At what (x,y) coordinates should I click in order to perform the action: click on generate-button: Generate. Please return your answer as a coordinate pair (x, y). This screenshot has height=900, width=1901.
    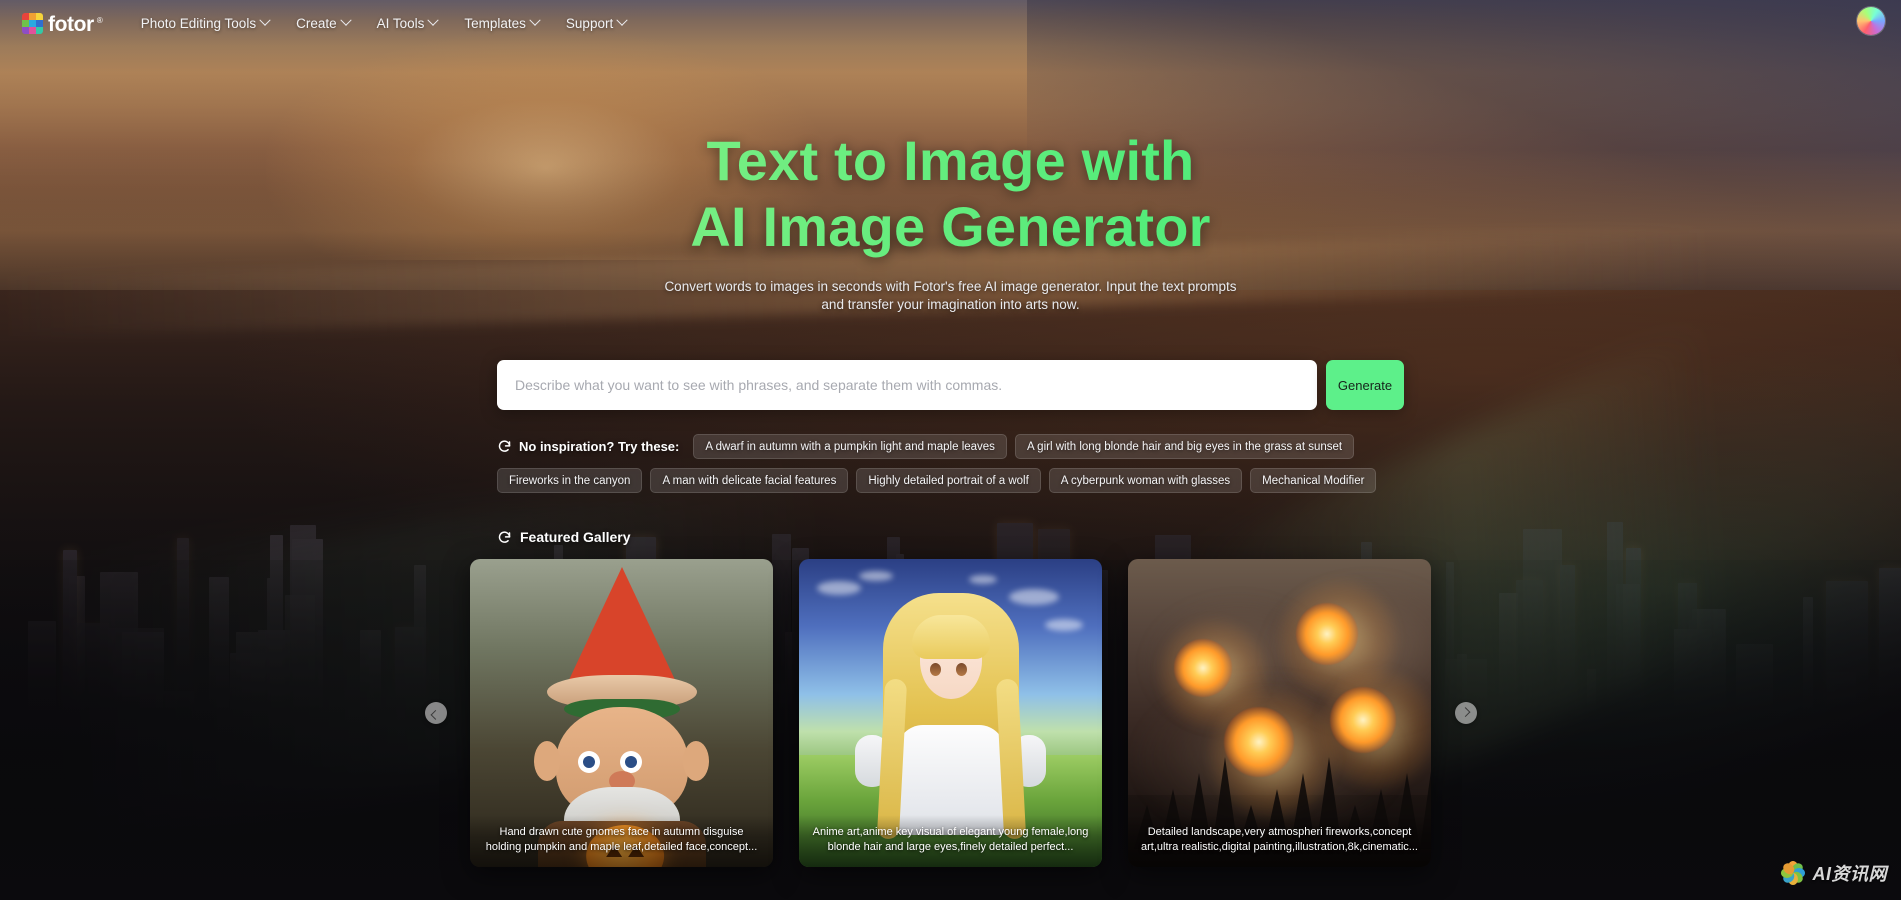
    Looking at the image, I should click on (1365, 385).